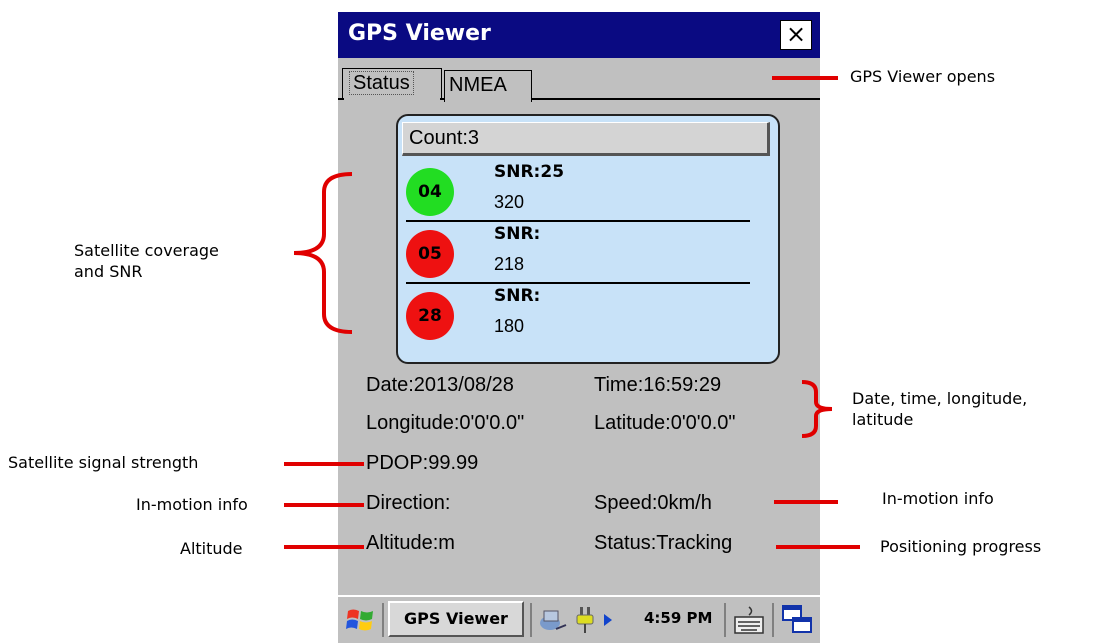  I want to click on switch-window-icon, so click(797, 620).